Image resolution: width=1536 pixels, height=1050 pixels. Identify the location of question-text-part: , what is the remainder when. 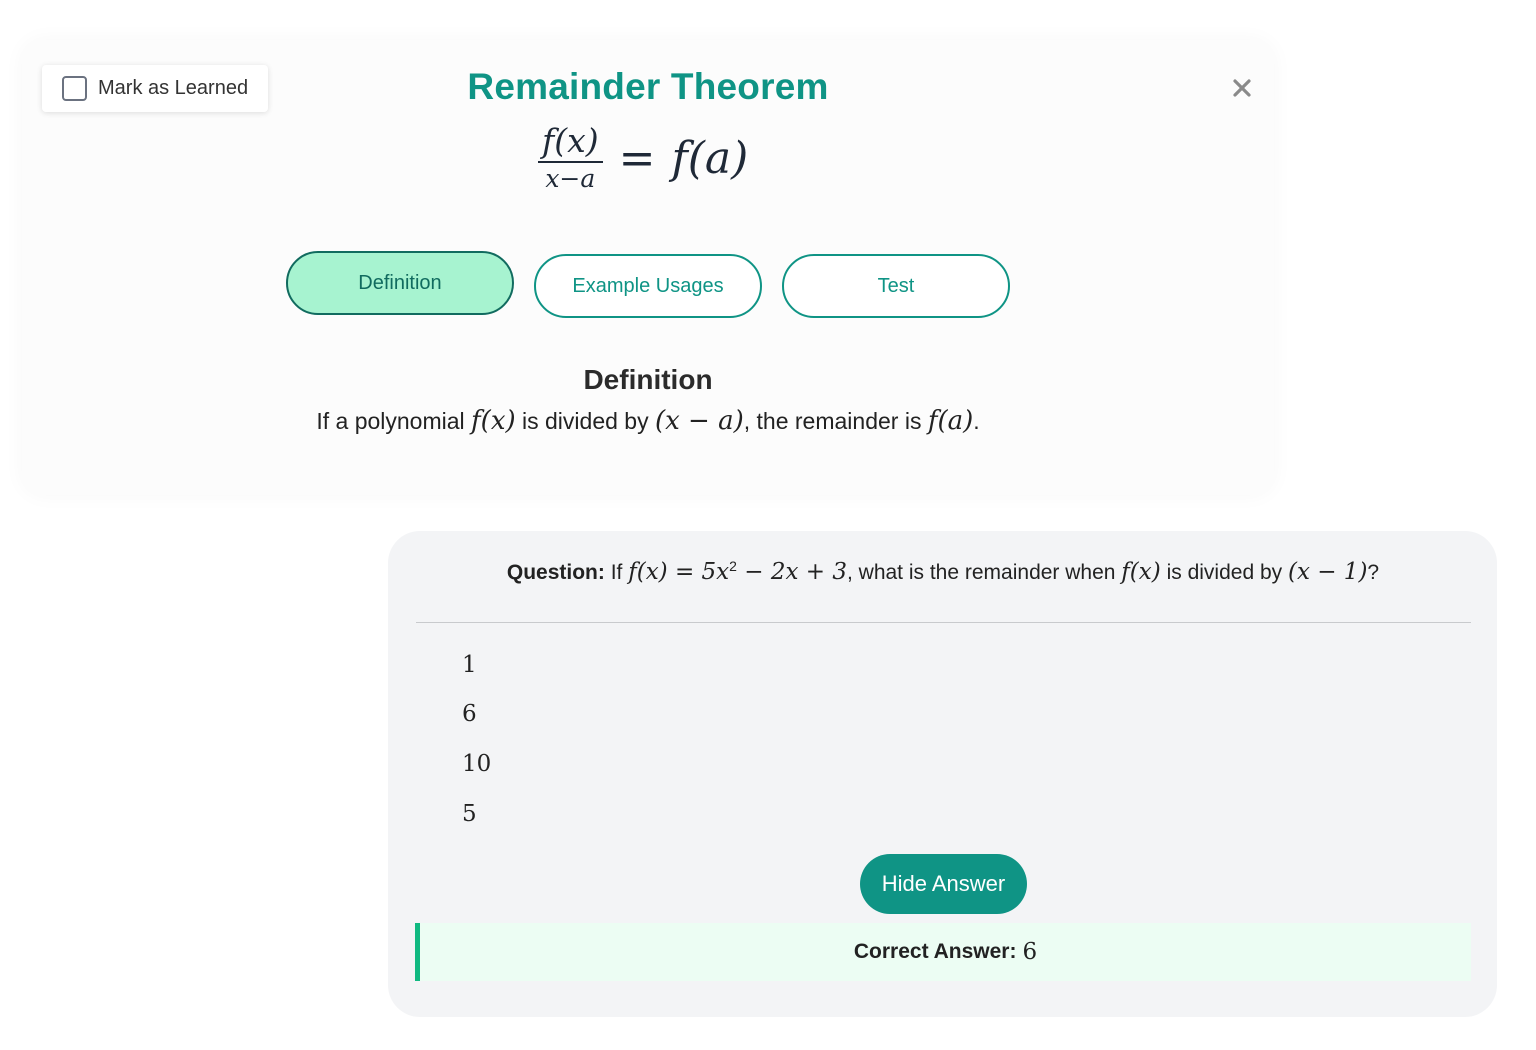
(984, 572).